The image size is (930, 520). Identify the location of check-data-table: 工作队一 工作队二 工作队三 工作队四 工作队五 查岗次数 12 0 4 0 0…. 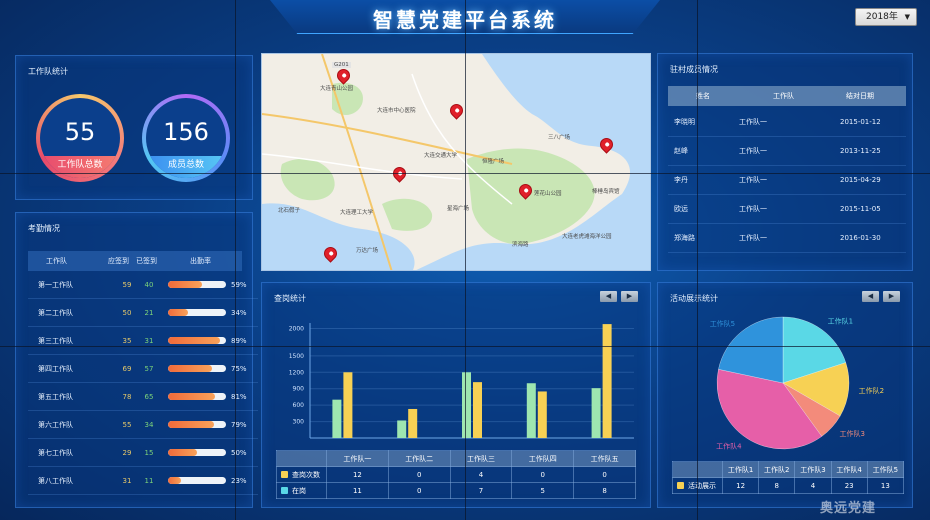
(456, 474).